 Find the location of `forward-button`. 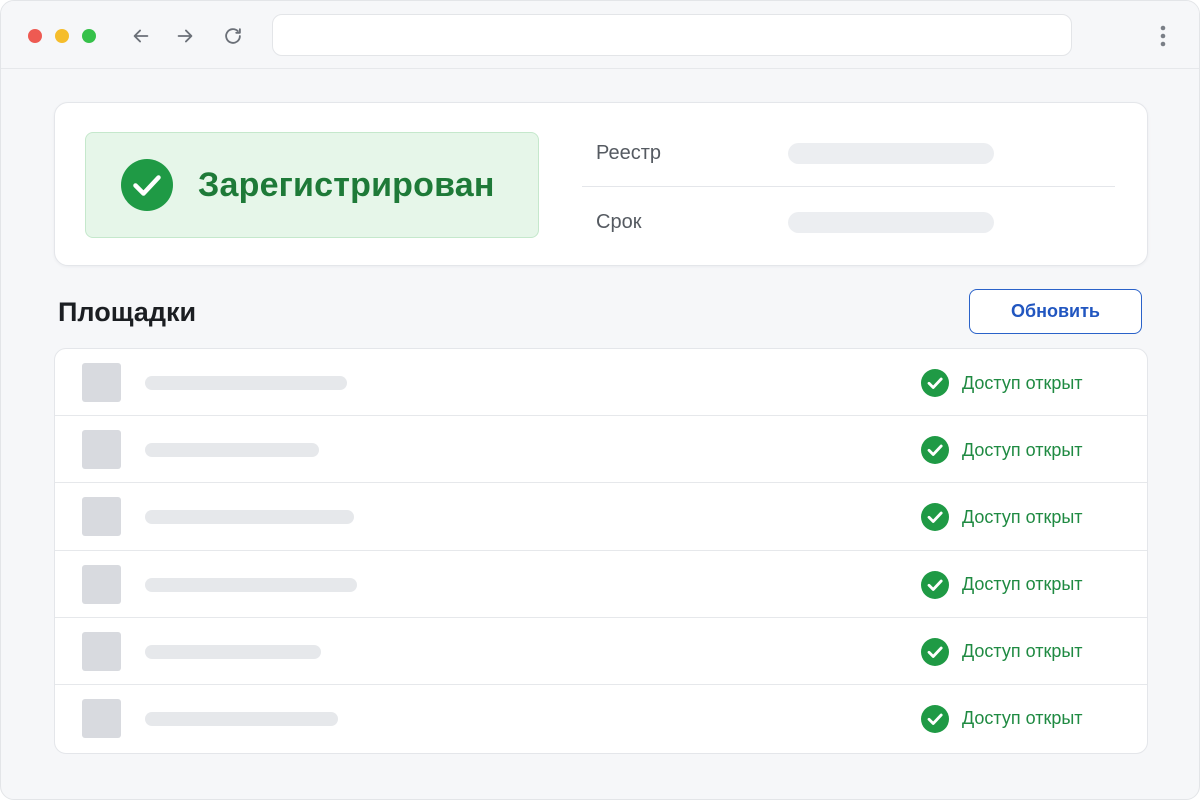

forward-button is located at coordinates (185, 36).